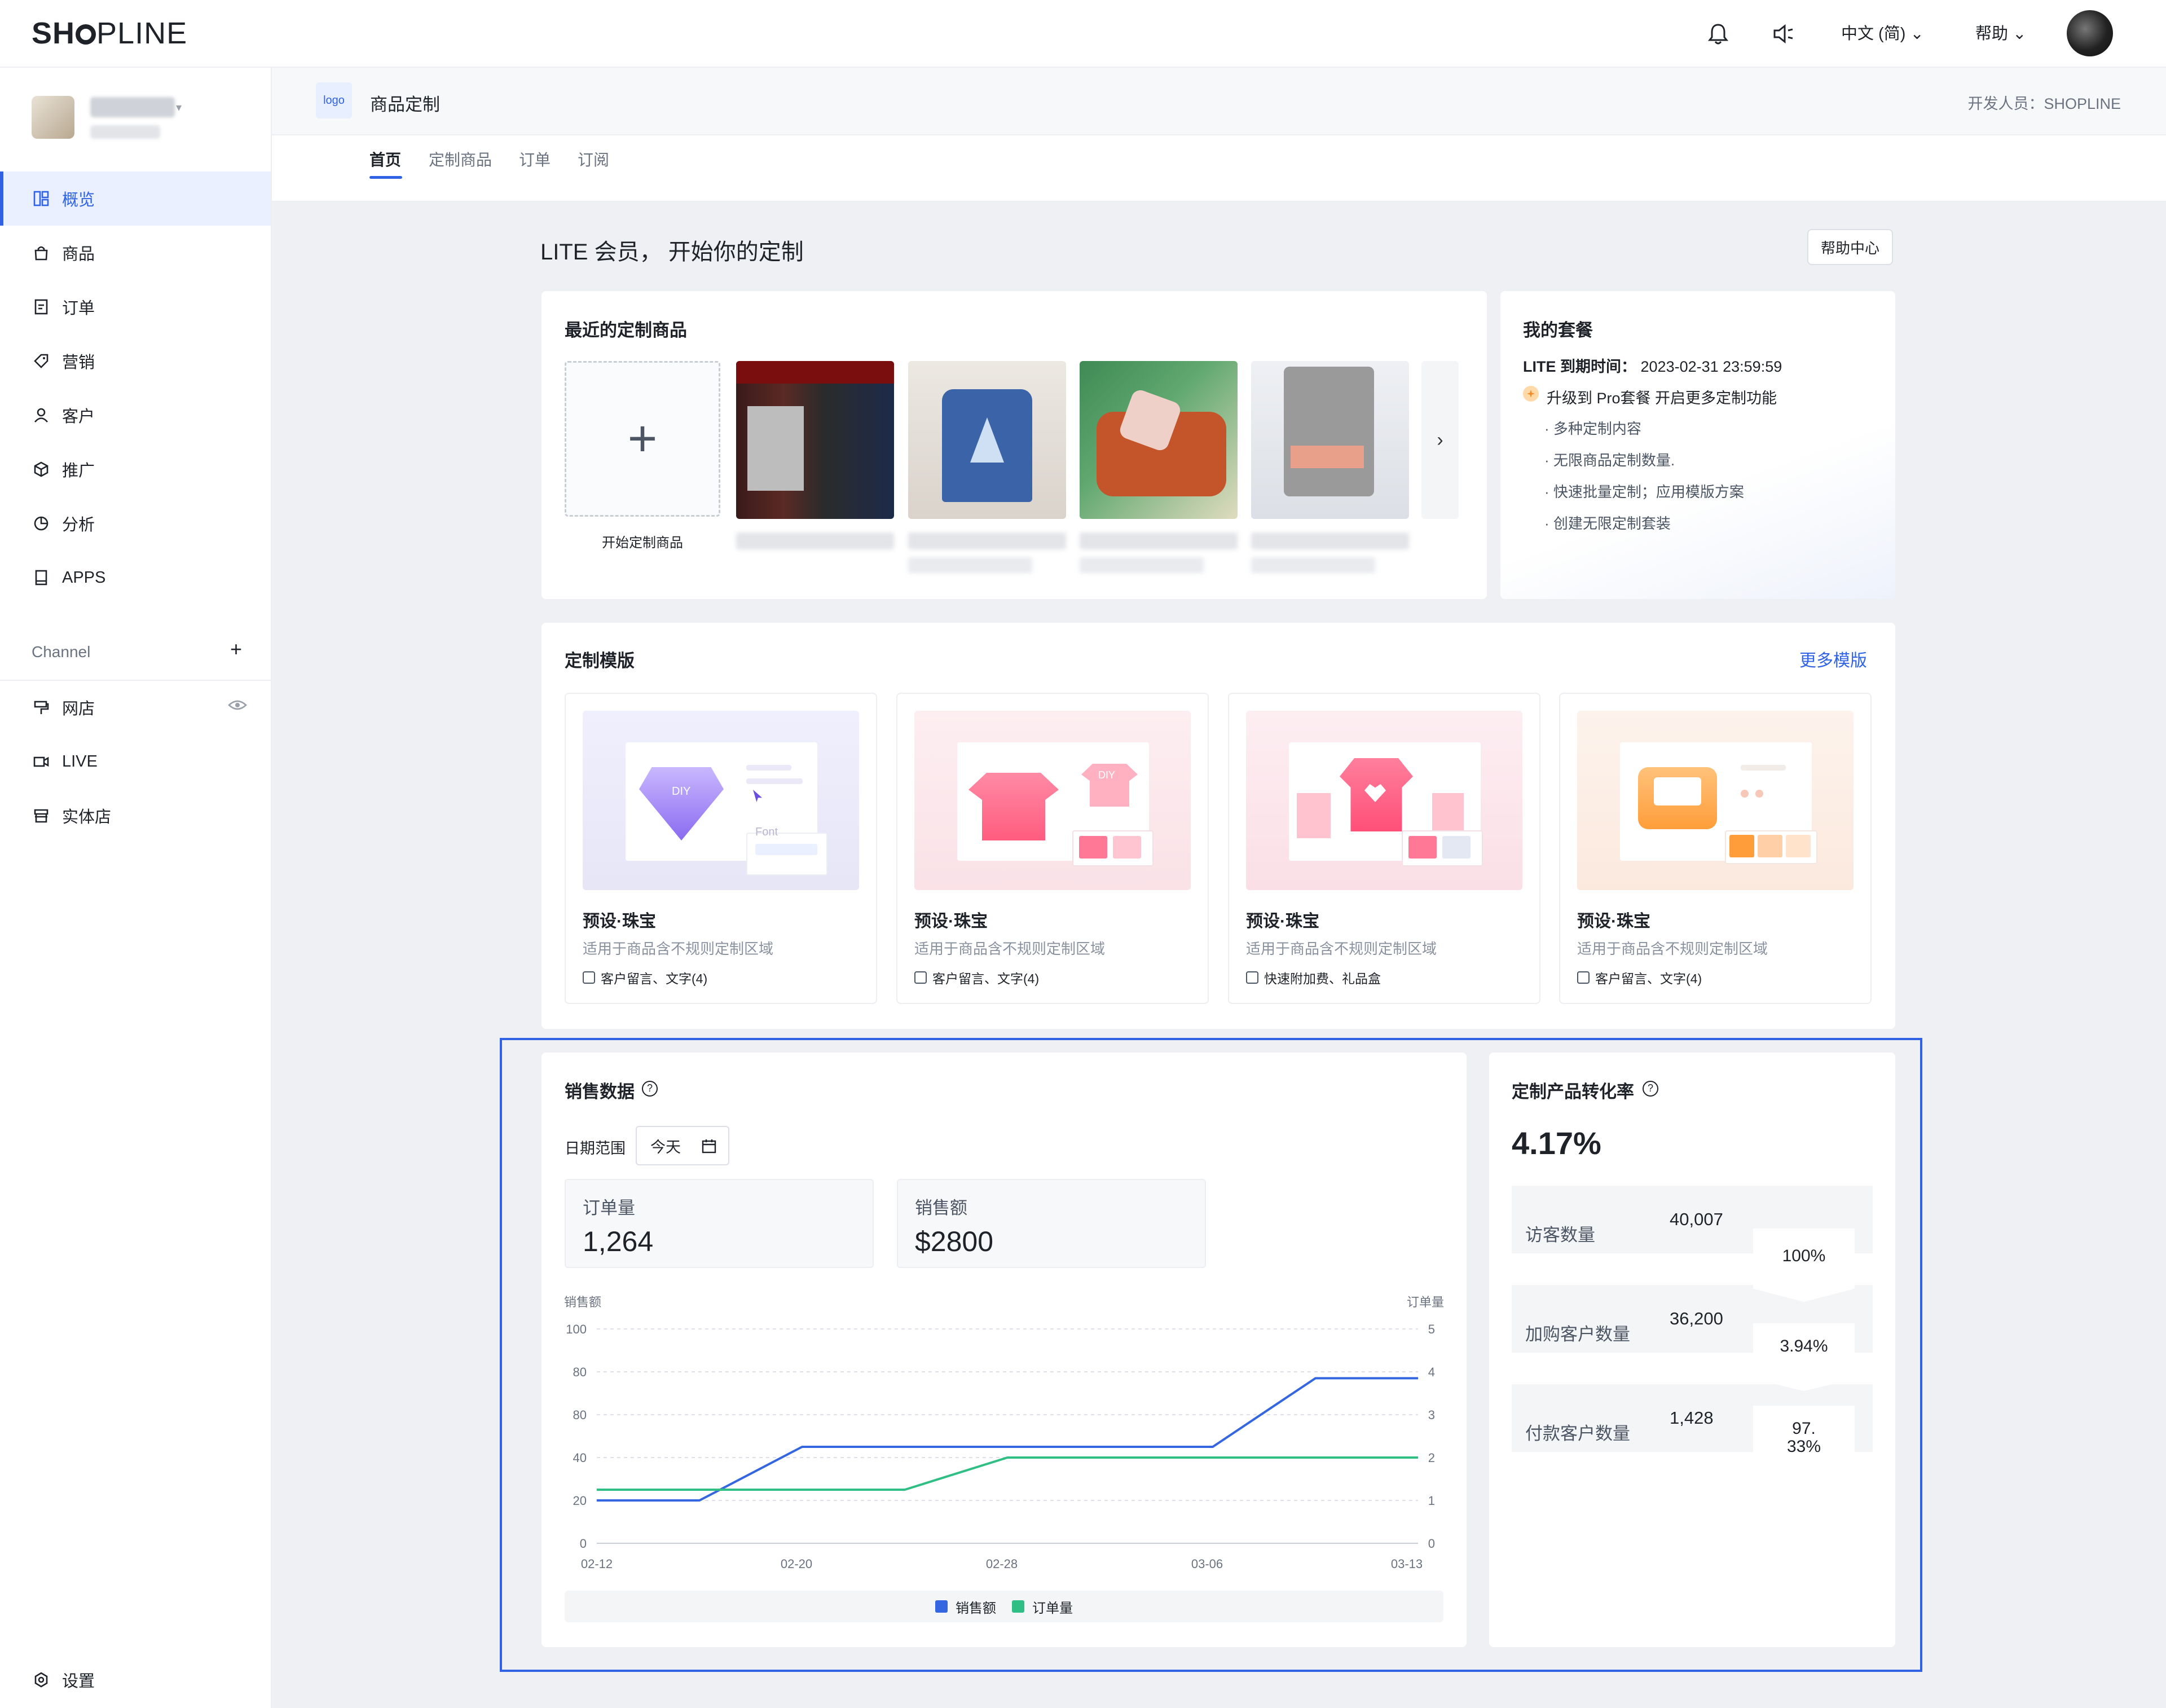 This screenshot has width=2166, height=1708. I want to click on chevron-down-icon: ▾, so click(179, 107).